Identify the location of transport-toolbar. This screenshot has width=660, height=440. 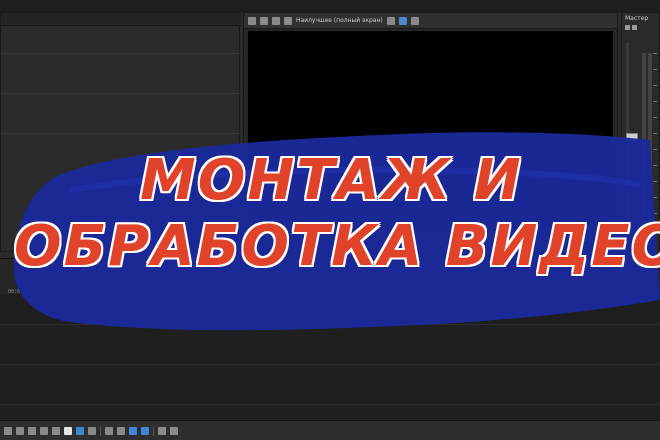
(330, 430).